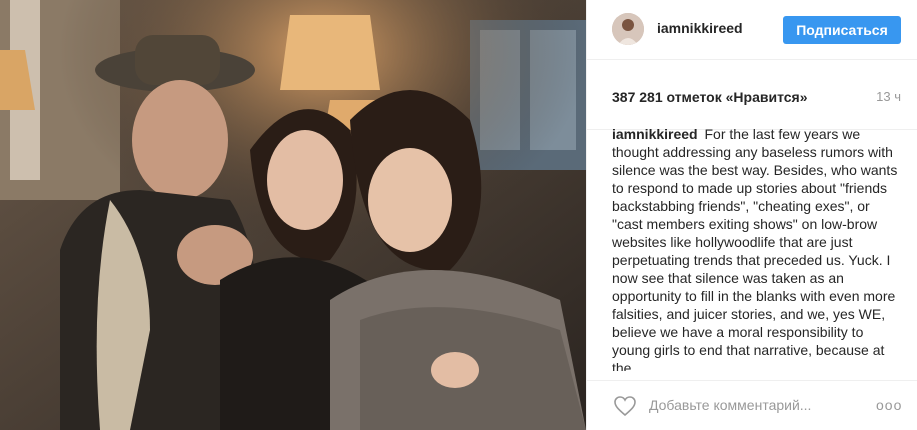  I want to click on post-time: 13 ч, so click(888, 96).